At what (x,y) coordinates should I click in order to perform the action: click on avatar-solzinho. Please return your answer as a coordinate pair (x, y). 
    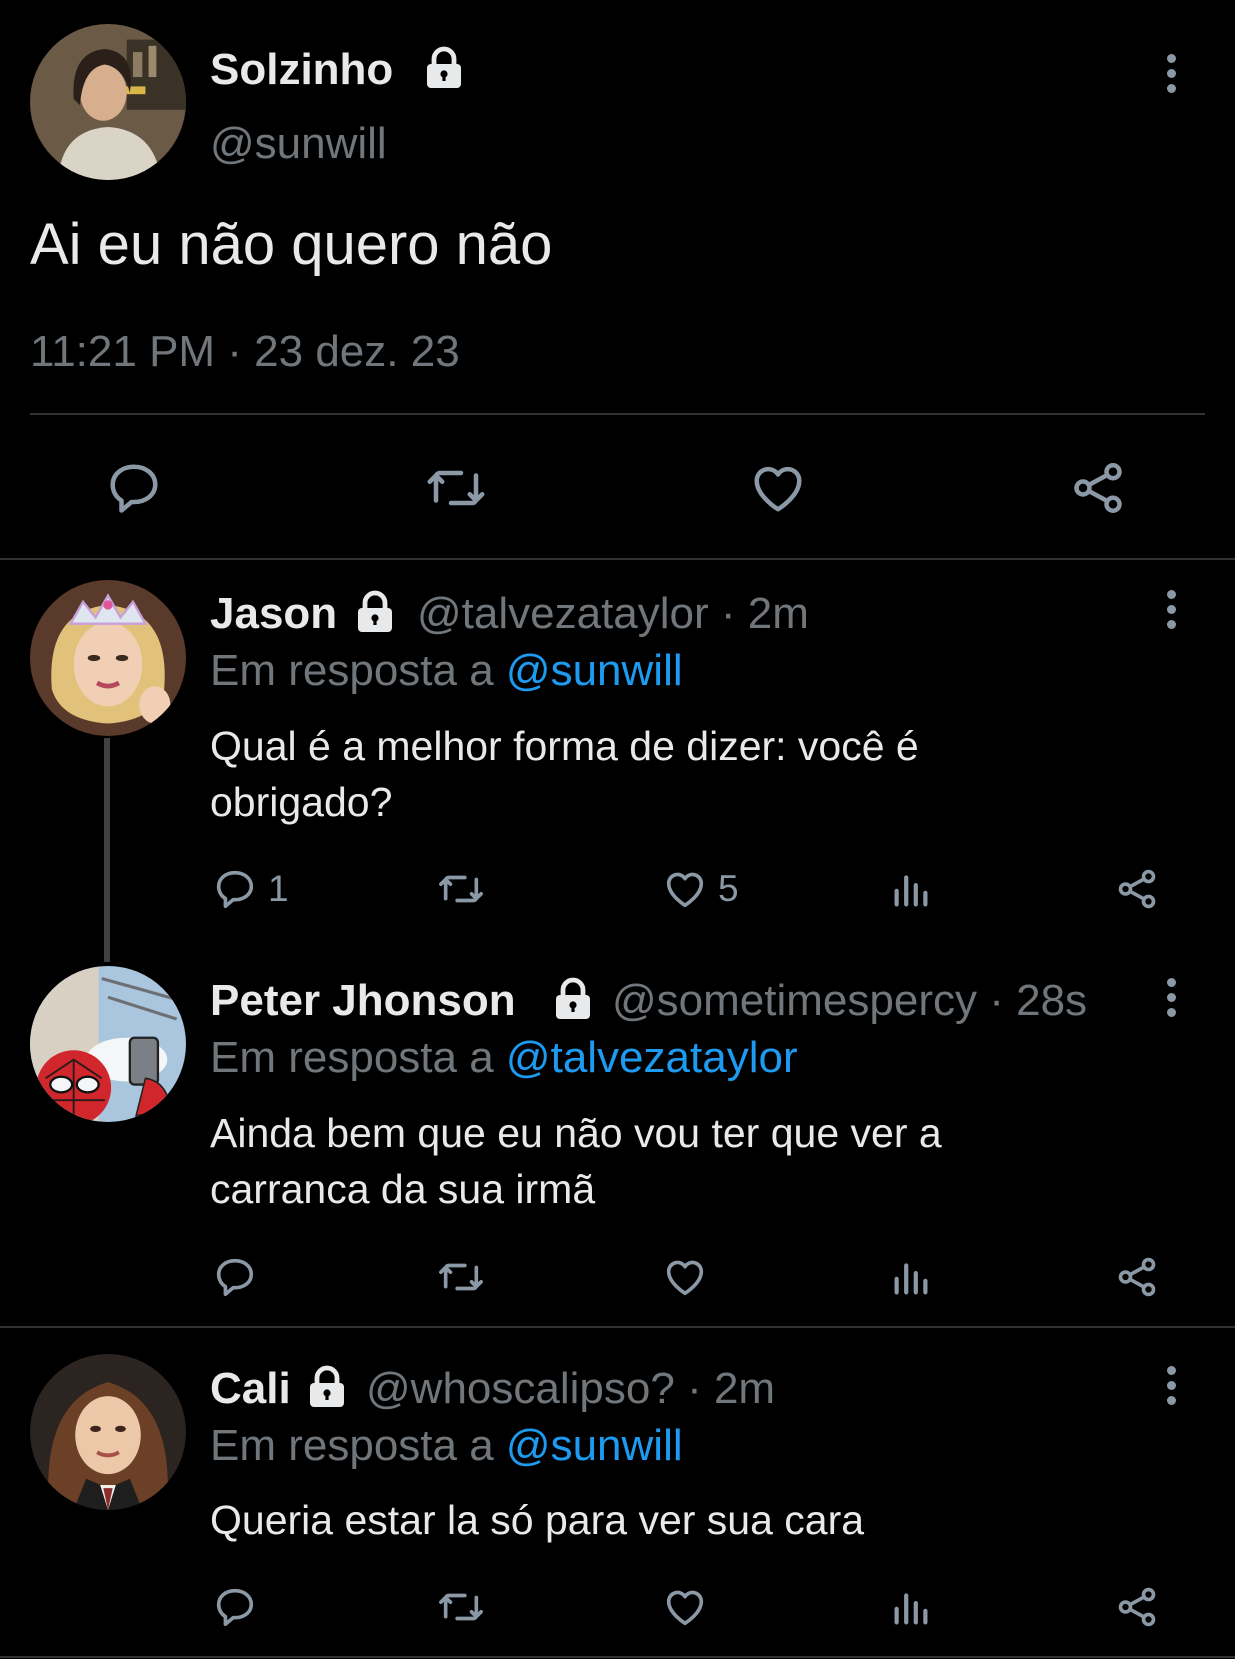
    Looking at the image, I should click on (108, 102).